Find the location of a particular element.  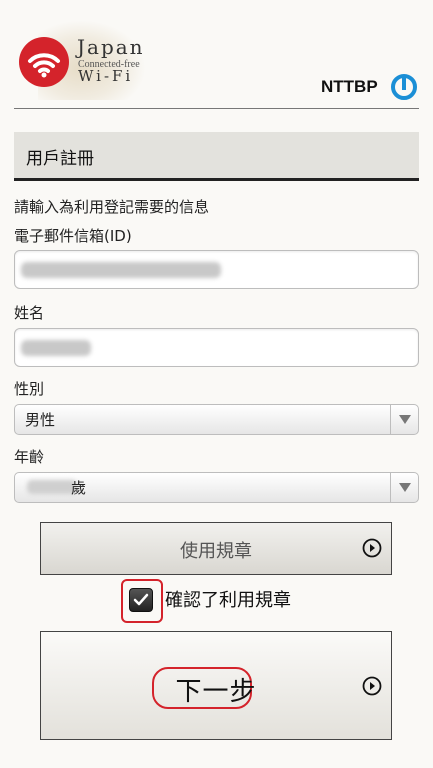

gender-label: 性別 is located at coordinates (29, 389).